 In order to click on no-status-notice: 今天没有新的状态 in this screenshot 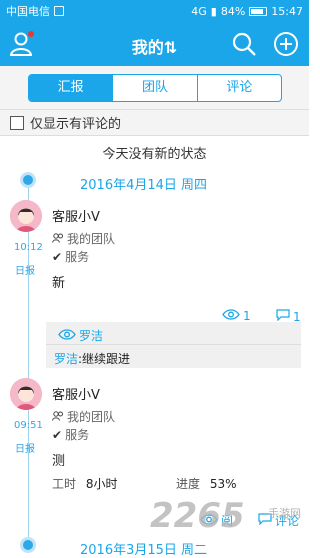, I will do `click(154, 154)`.